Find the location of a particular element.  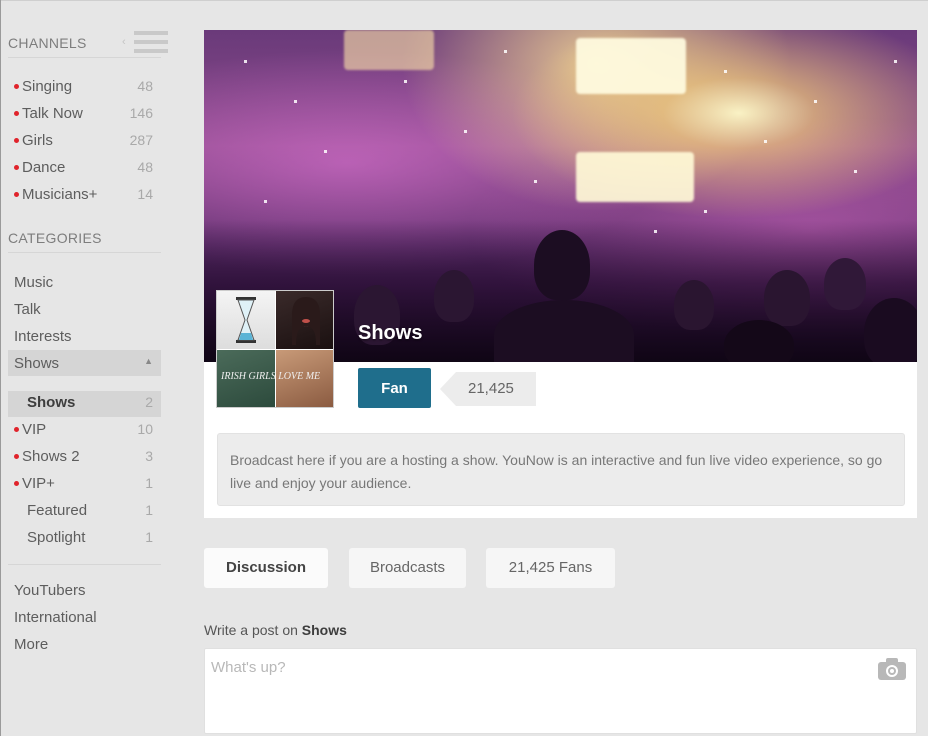

portrait-icon is located at coordinates (306, 321).